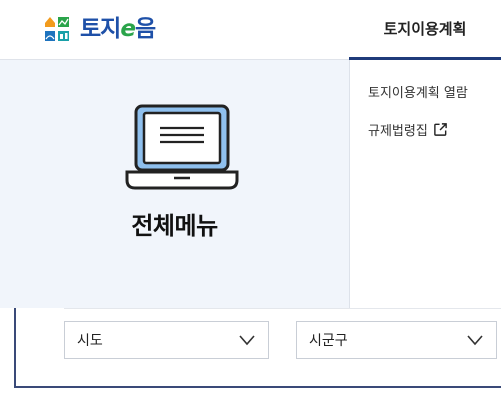 Image resolution: width=501 pixels, height=402 pixels. Describe the element at coordinates (182, 147) in the screenshot. I see `laptop-icon` at that location.